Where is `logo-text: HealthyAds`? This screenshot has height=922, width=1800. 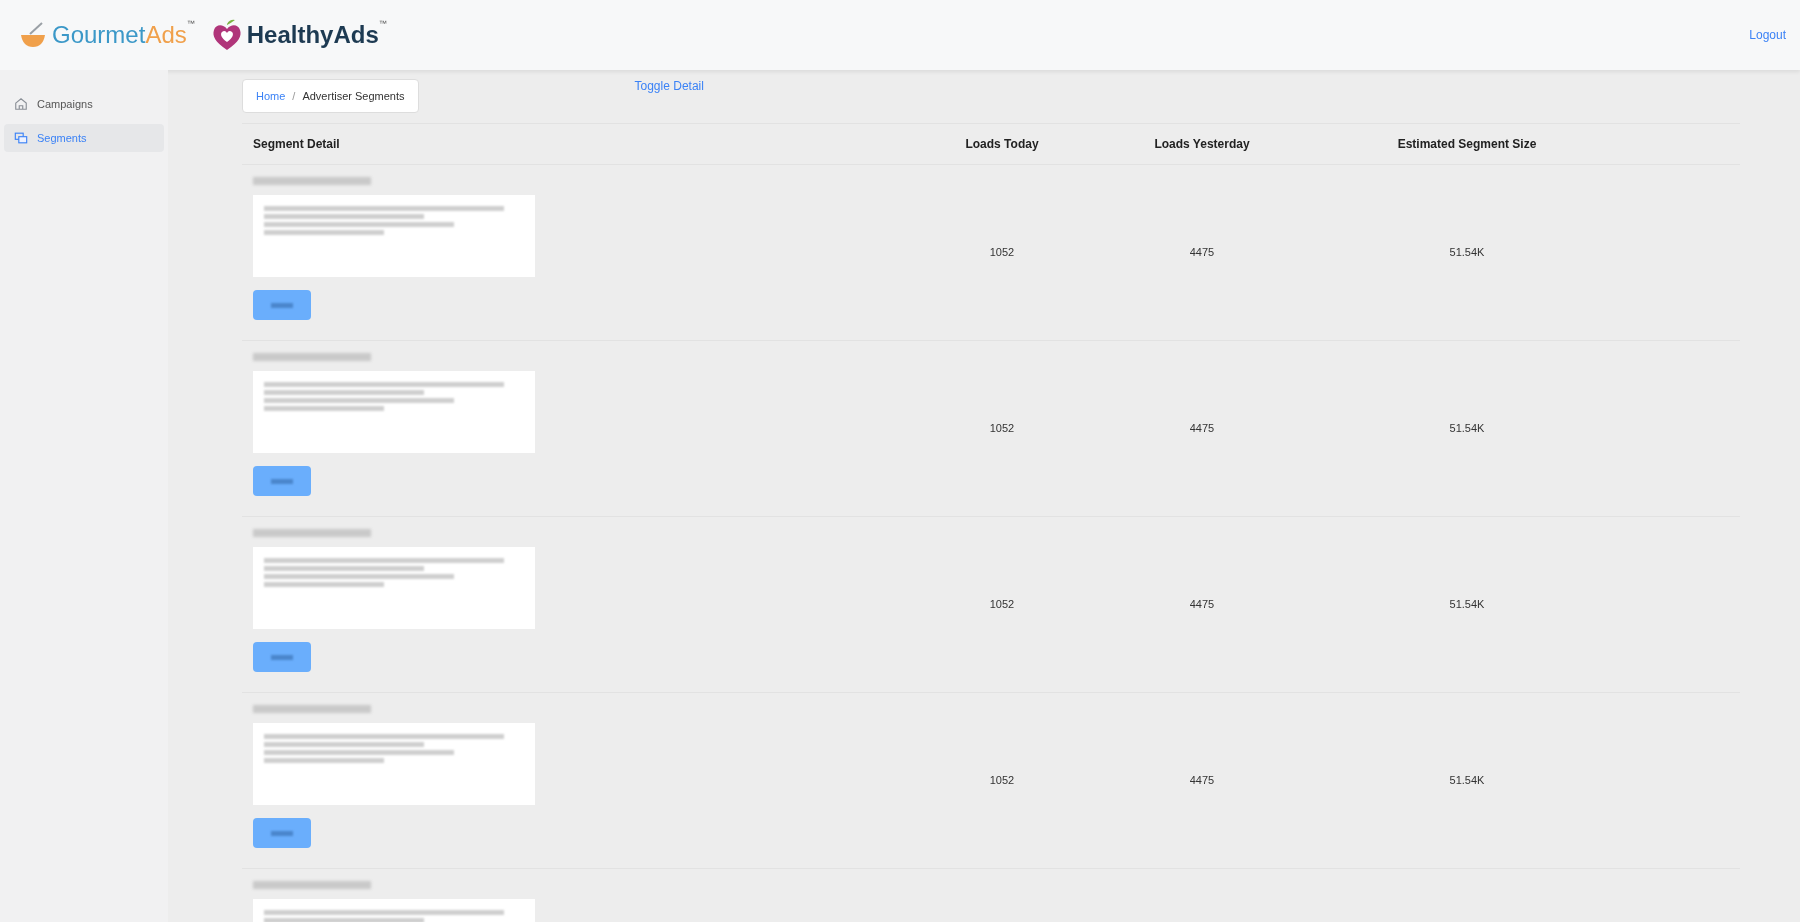
logo-text: HealthyAds is located at coordinates (312, 35).